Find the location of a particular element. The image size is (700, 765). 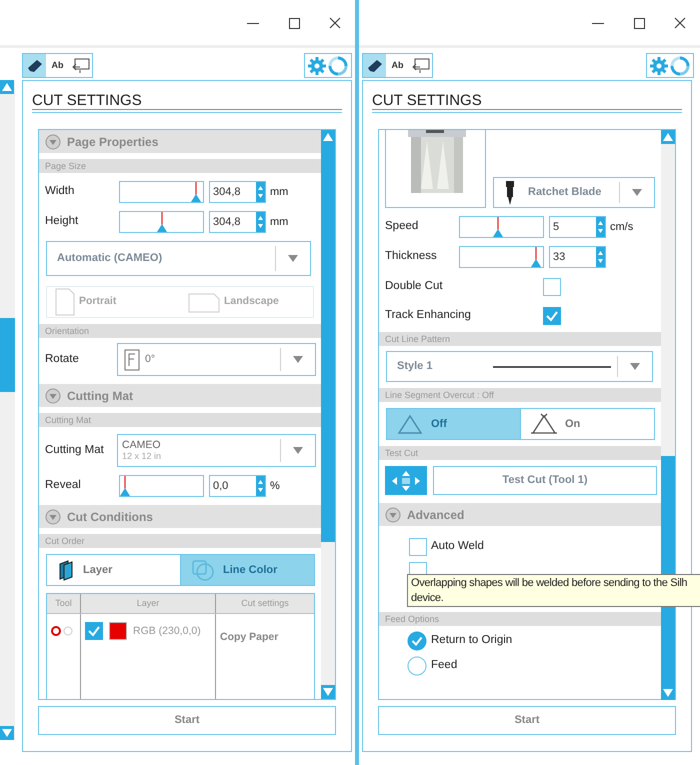

arrows-icon is located at coordinates (406, 481).